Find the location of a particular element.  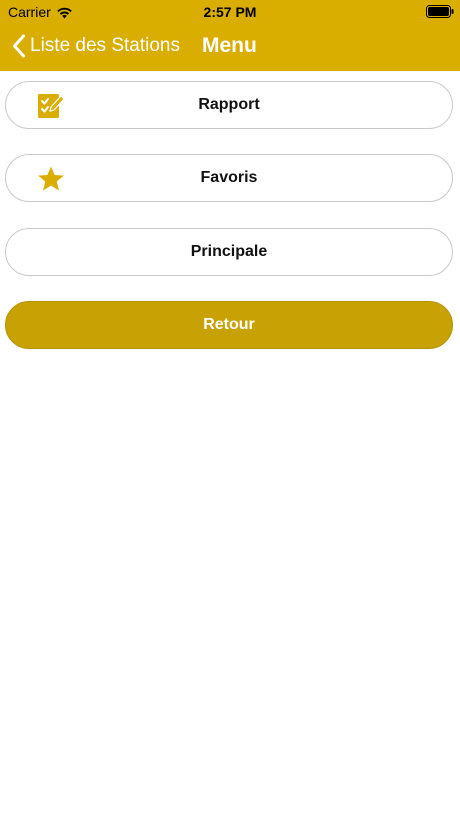

principale-button: Principale is located at coordinates (229, 252).